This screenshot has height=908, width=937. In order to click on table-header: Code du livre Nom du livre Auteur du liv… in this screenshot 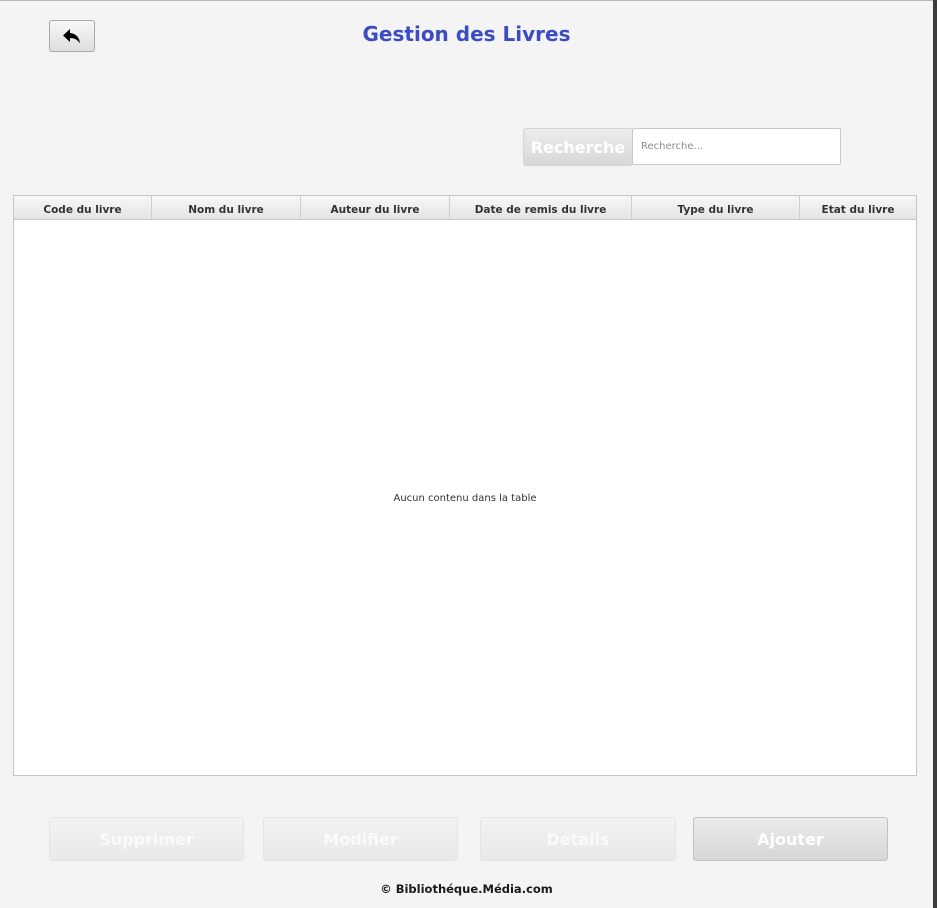, I will do `click(465, 208)`.